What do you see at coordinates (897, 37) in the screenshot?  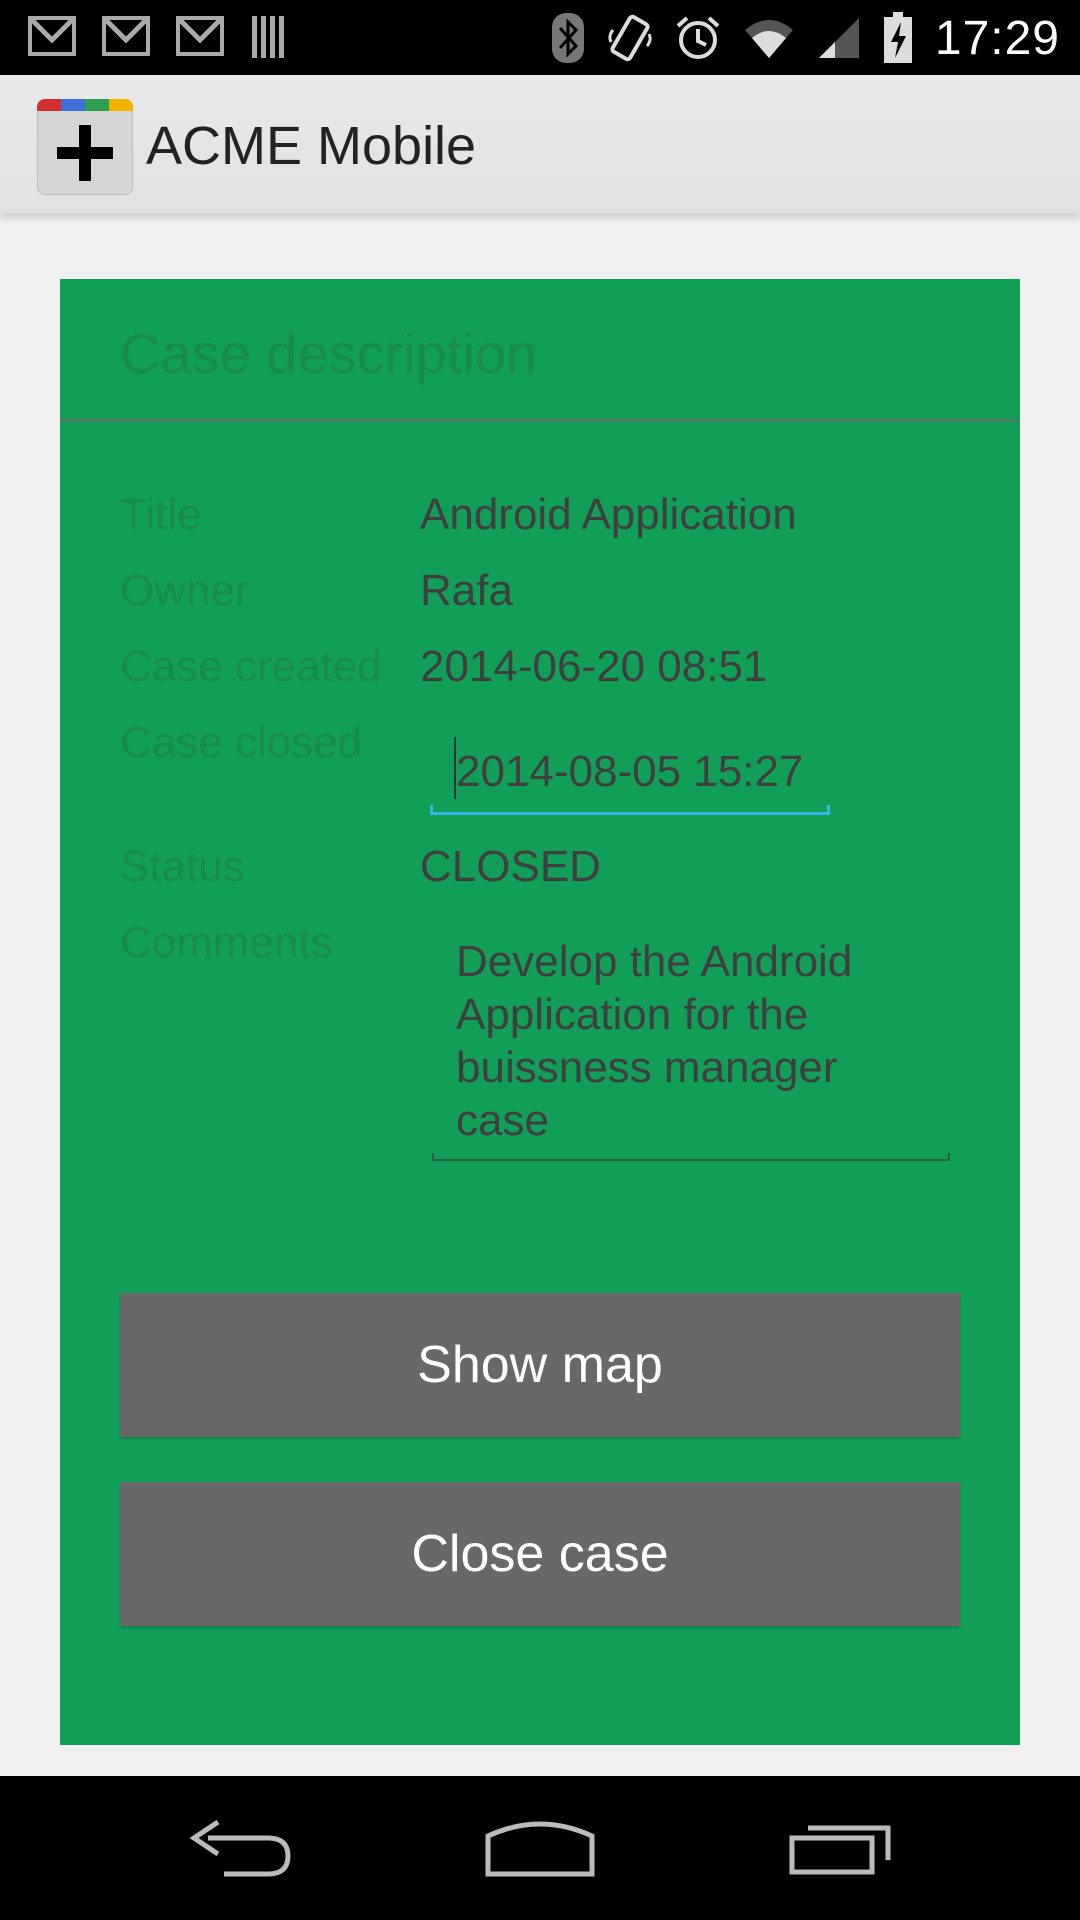 I see `battery-charging-icon` at bounding box center [897, 37].